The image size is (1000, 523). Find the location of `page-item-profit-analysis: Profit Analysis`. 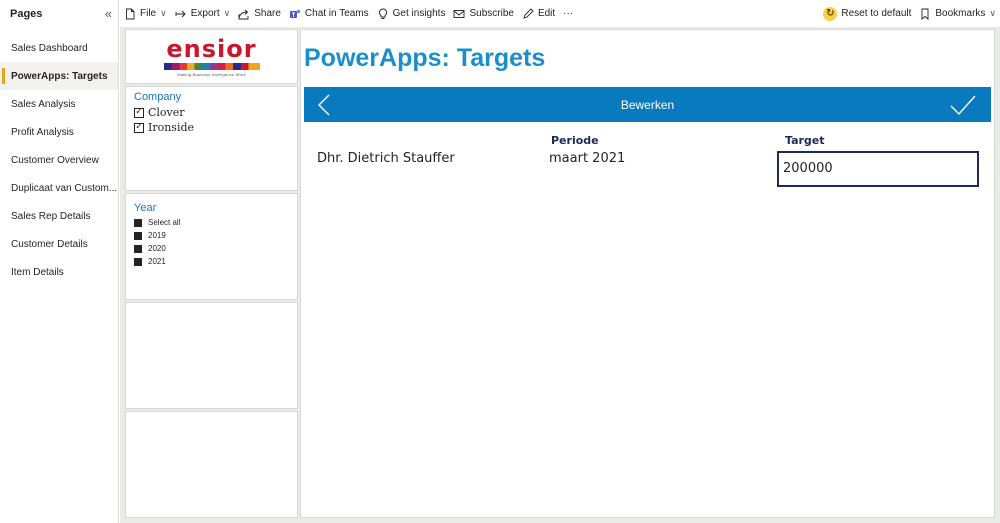

page-item-profit-analysis: Profit Analysis is located at coordinates (59, 132).